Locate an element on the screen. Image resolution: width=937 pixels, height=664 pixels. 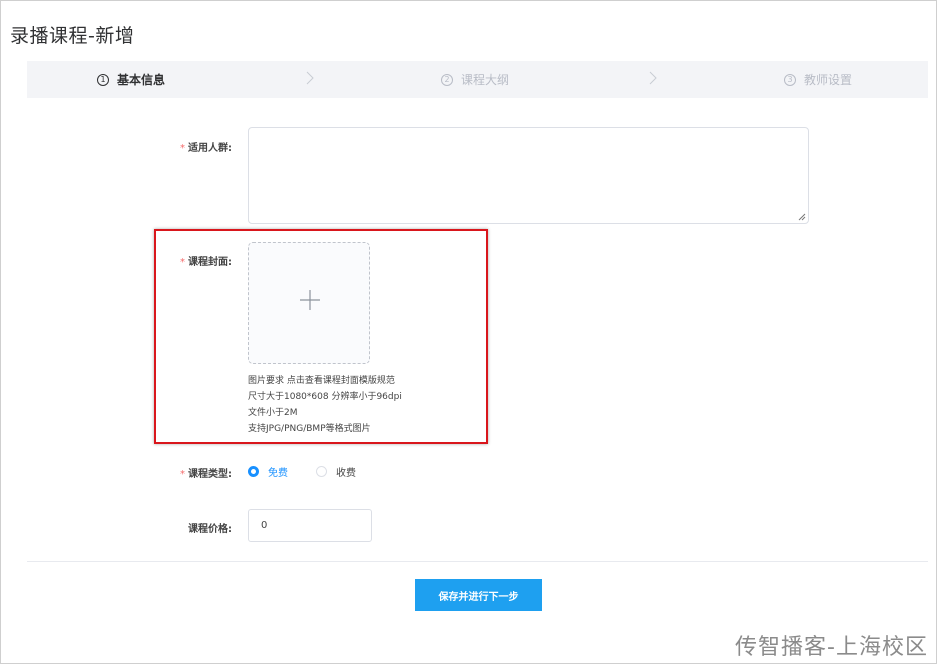
cover-label: * 课程封面: is located at coordinates (187, 260).